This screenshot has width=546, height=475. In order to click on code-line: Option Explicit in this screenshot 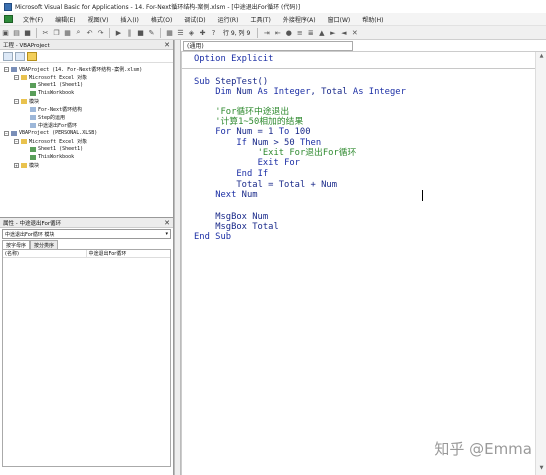, I will do `click(233, 59)`.